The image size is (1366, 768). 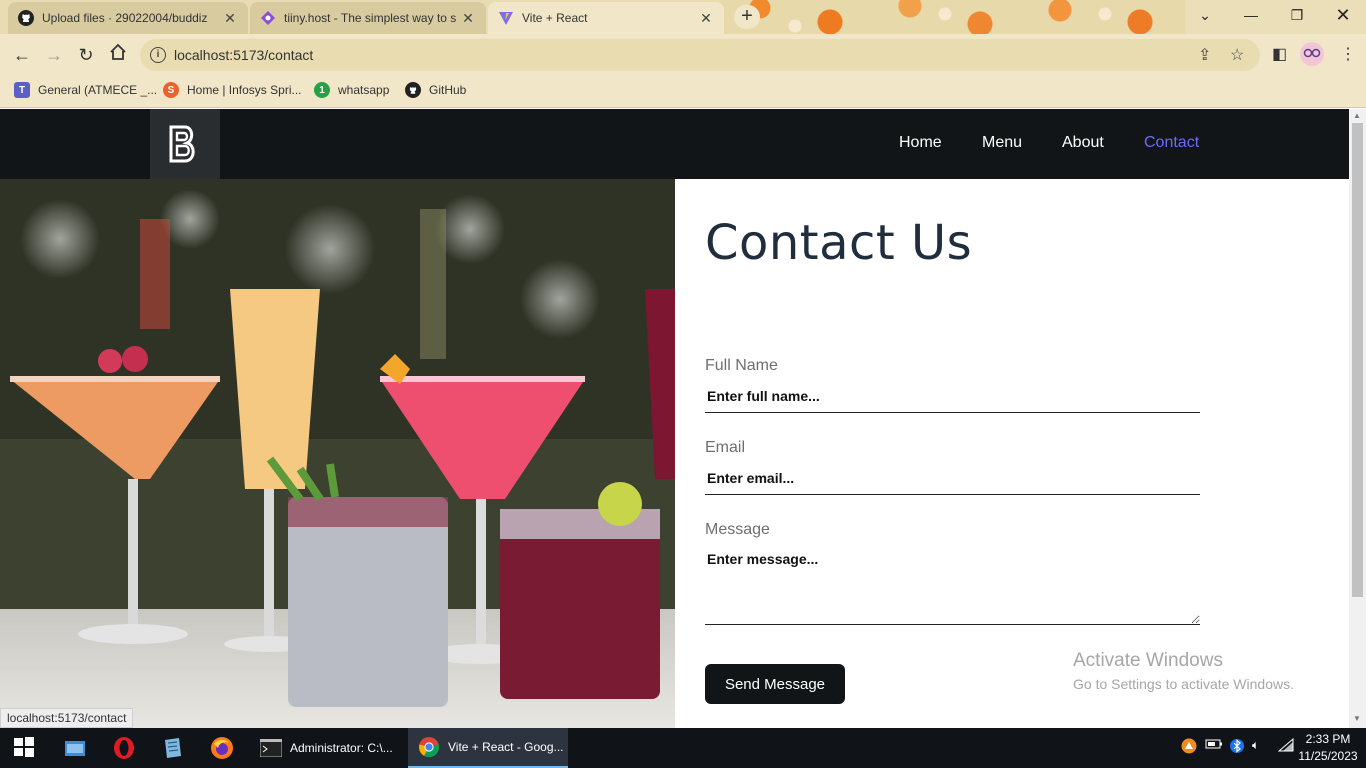 What do you see at coordinates (1002, 143) in the screenshot?
I see `nav-menu-link: Menu` at bounding box center [1002, 143].